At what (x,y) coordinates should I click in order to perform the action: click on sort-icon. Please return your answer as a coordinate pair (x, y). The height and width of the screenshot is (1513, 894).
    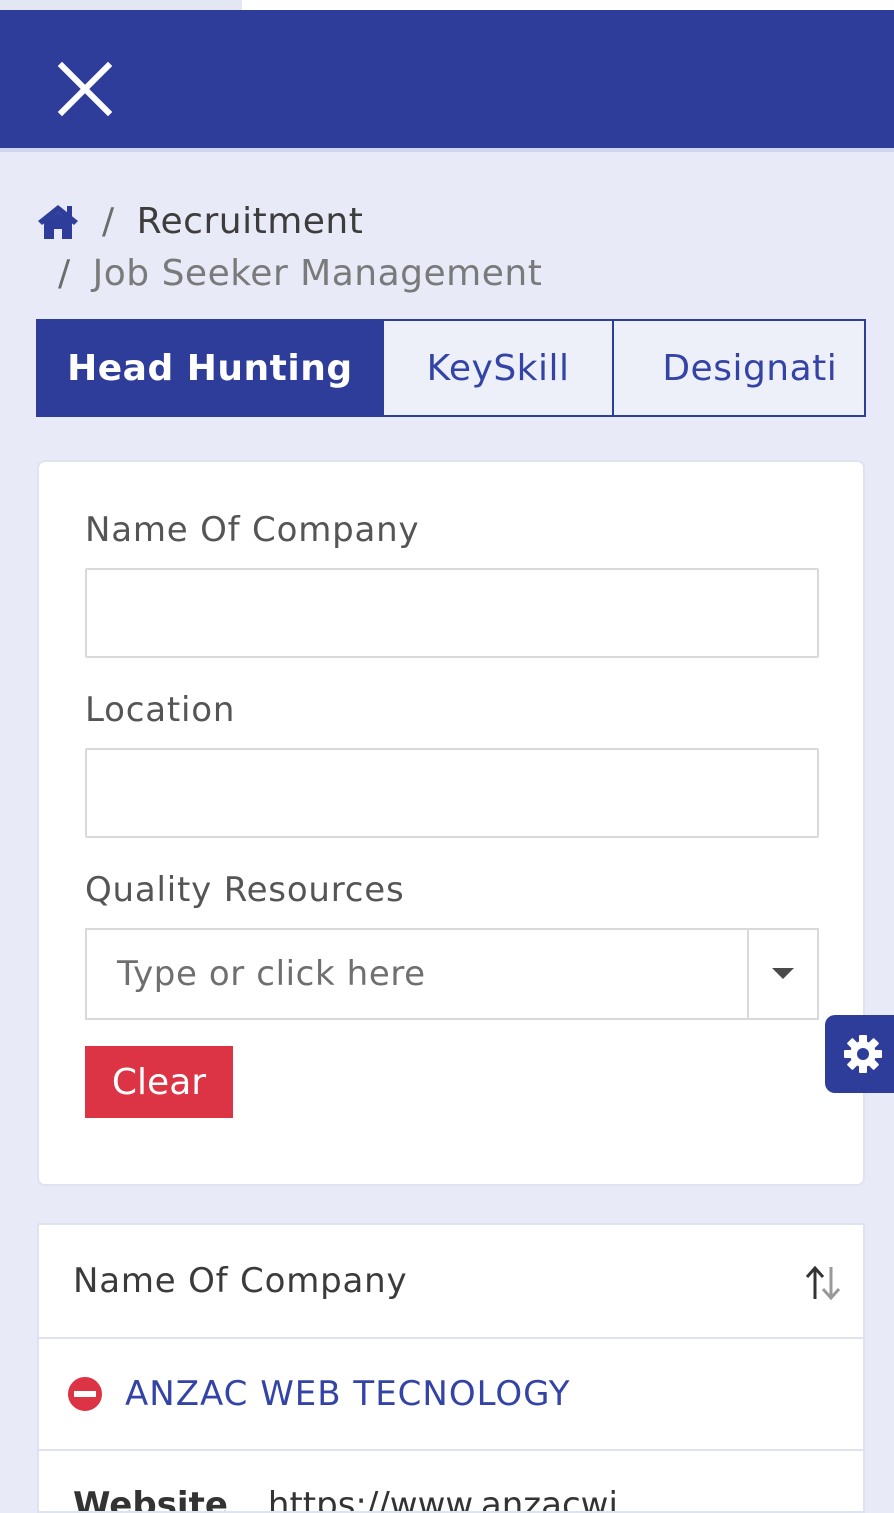
    Looking at the image, I should click on (823, 1283).